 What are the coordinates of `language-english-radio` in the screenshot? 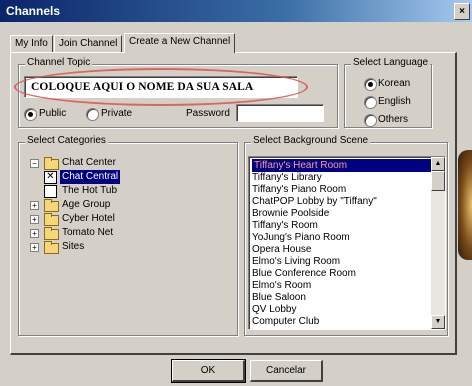 It's located at (370, 102).